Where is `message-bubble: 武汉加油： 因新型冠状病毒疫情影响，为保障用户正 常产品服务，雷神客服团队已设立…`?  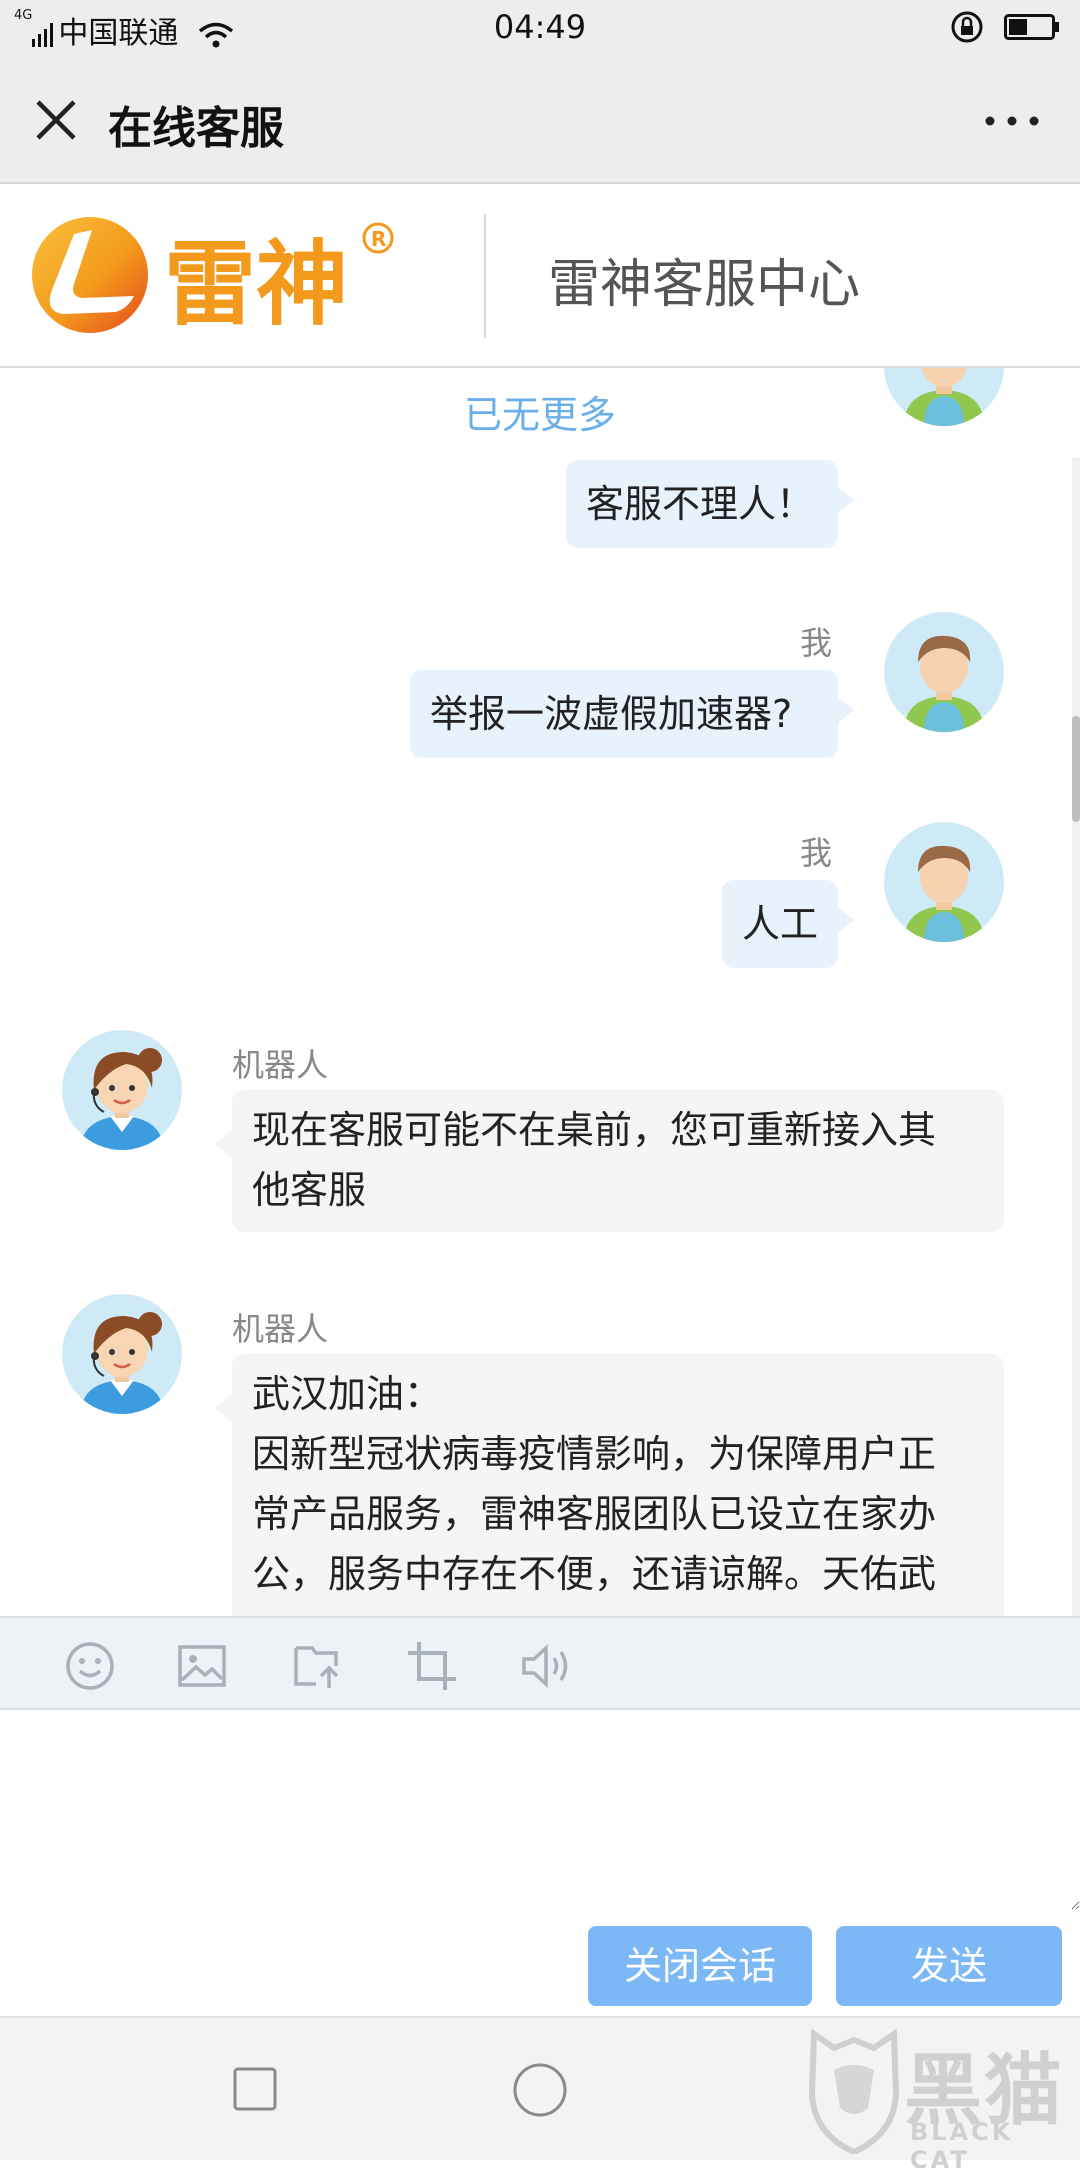
message-bubble: 武汉加油： 因新型冠状病毒疫情影响，为保障用户正 常产品服务，雷神客服团队已设立… is located at coordinates (618, 1485).